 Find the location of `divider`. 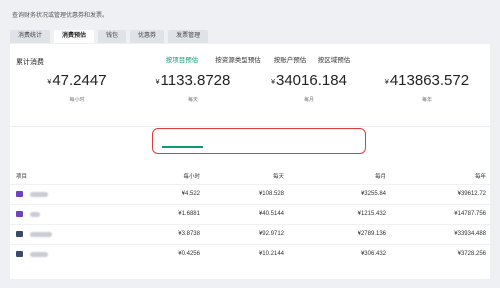

divider is located at coordinates (250, 126).